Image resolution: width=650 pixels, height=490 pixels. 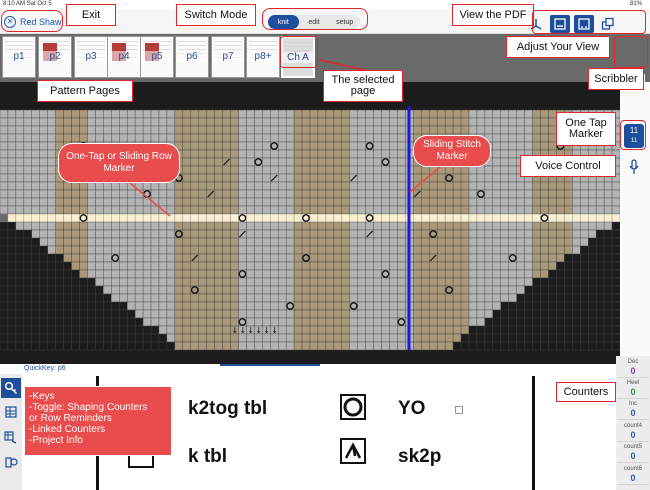 I want to click on page-thumbnail: p8+, so click(x=263, y=57).